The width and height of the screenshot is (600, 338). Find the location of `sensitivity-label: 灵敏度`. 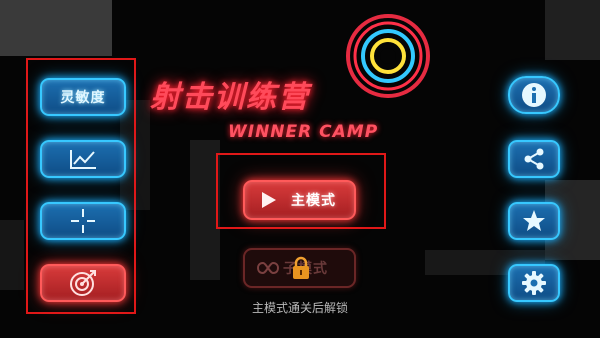

sensitivity-label: 灵敏度 is located at coordinates (83, 98).